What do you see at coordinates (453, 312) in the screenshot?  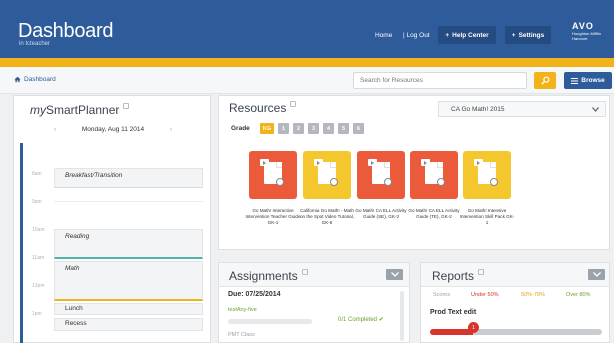 I see `report-item-title: Prod Text edit` at bounding box center [453, 312].